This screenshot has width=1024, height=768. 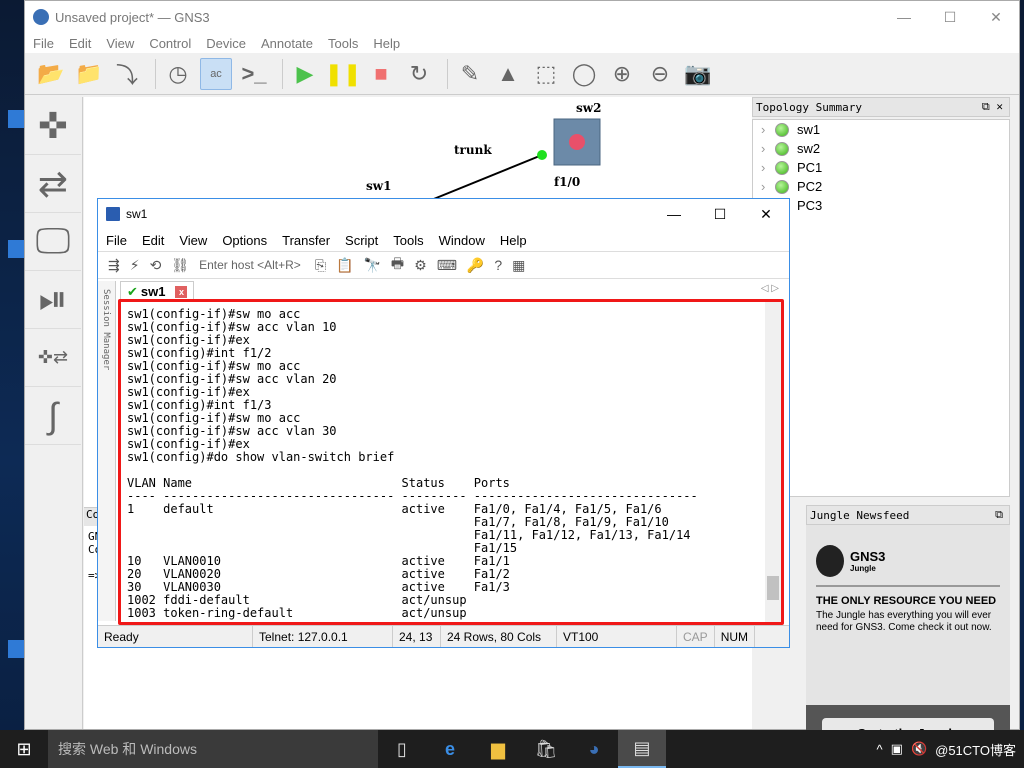 What do you see at coordinates (127, 74) in the screenshot?
I see `save-project-icon: ⤵` at bounding box center [127, 74].